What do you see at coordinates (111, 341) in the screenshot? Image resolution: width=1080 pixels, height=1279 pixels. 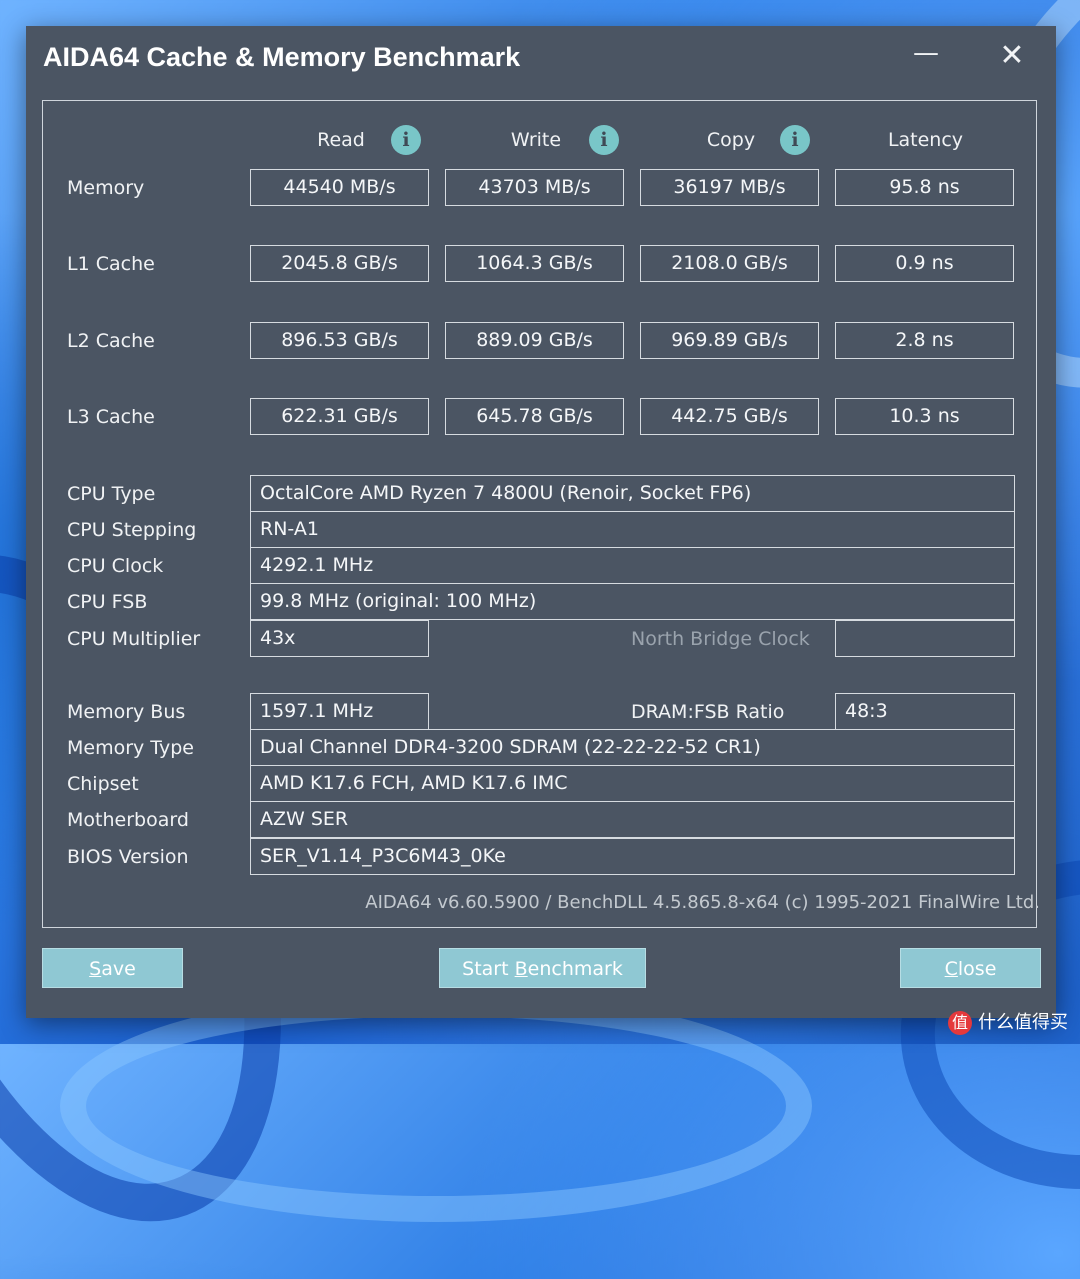 I see `row-label-l2-cache: L2 Cache` at bounding box center [111, 341].